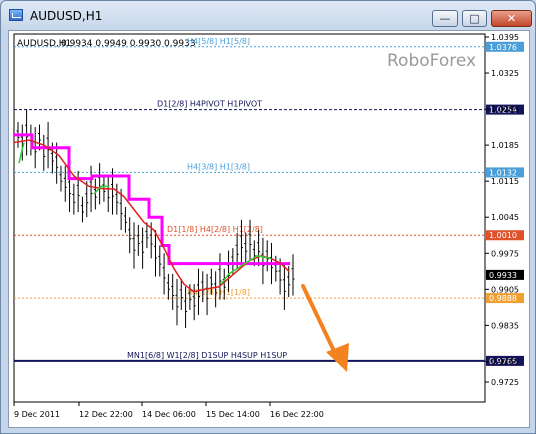 This screenshot has height=434, width=536. Describe the element at coordinates (505, 289) in the screenshot. I see `price-tick-label: 0.9905` at that location.